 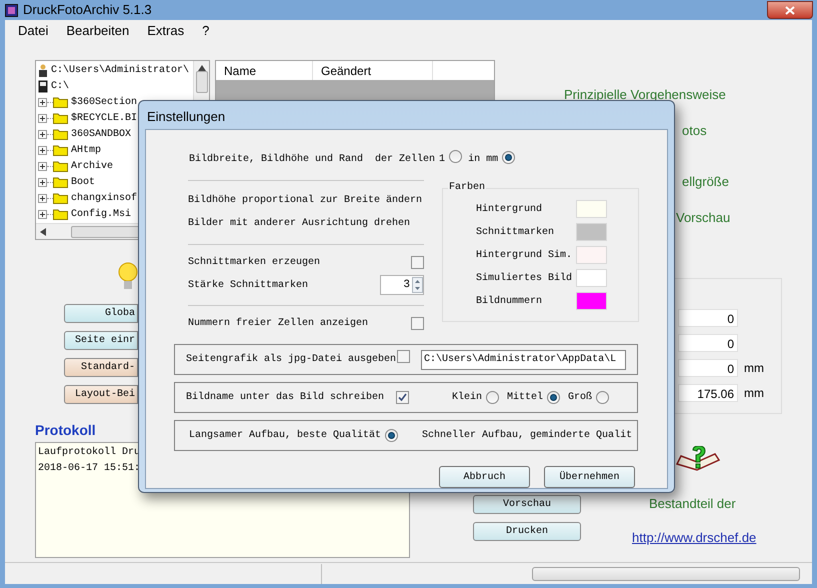 I want to click on menu-item: Datei, so click(x=33, y=31).